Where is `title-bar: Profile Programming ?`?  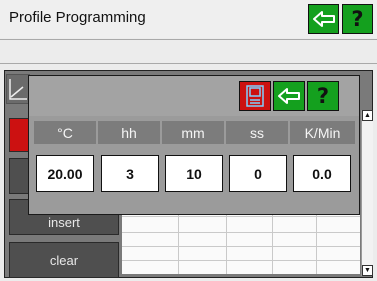 title-bar: Profile Programming ? is located at coordinates (188, 19).